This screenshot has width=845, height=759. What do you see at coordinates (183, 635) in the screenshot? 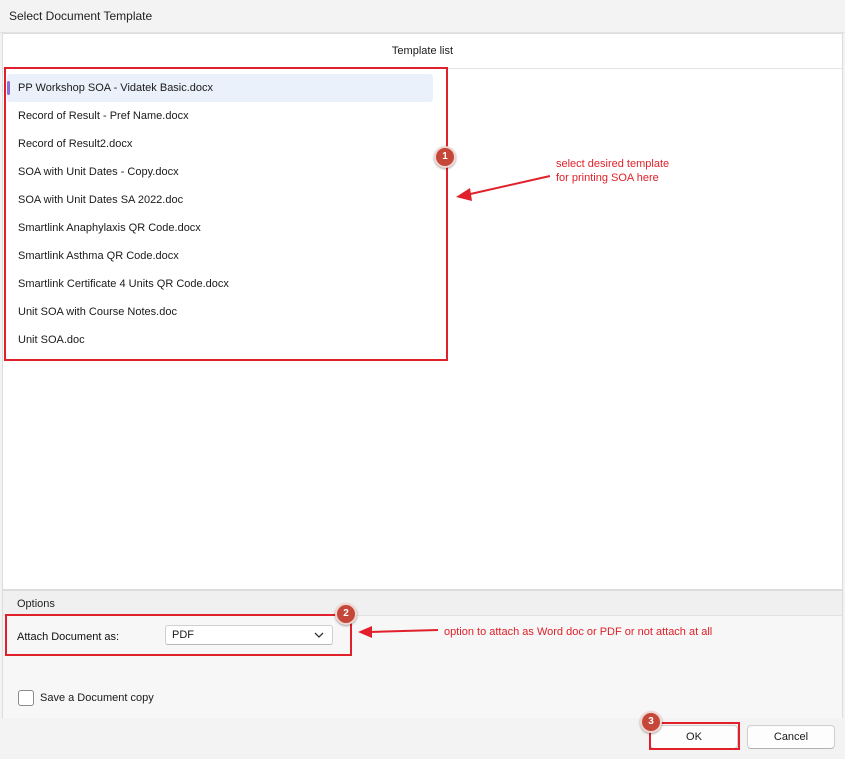
I see `attach-document-value: PDF` at bounding box center [183, 635].